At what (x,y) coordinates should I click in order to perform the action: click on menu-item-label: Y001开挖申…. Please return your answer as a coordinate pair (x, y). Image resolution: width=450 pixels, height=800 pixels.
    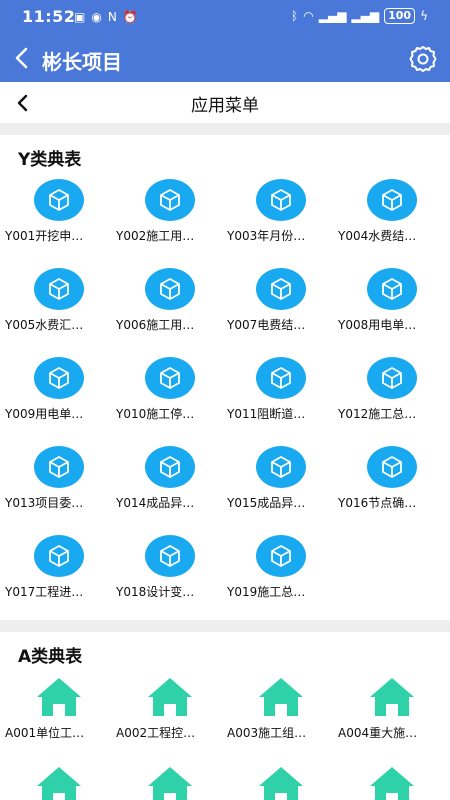
    Looking at the image, I should click on (44, 236).